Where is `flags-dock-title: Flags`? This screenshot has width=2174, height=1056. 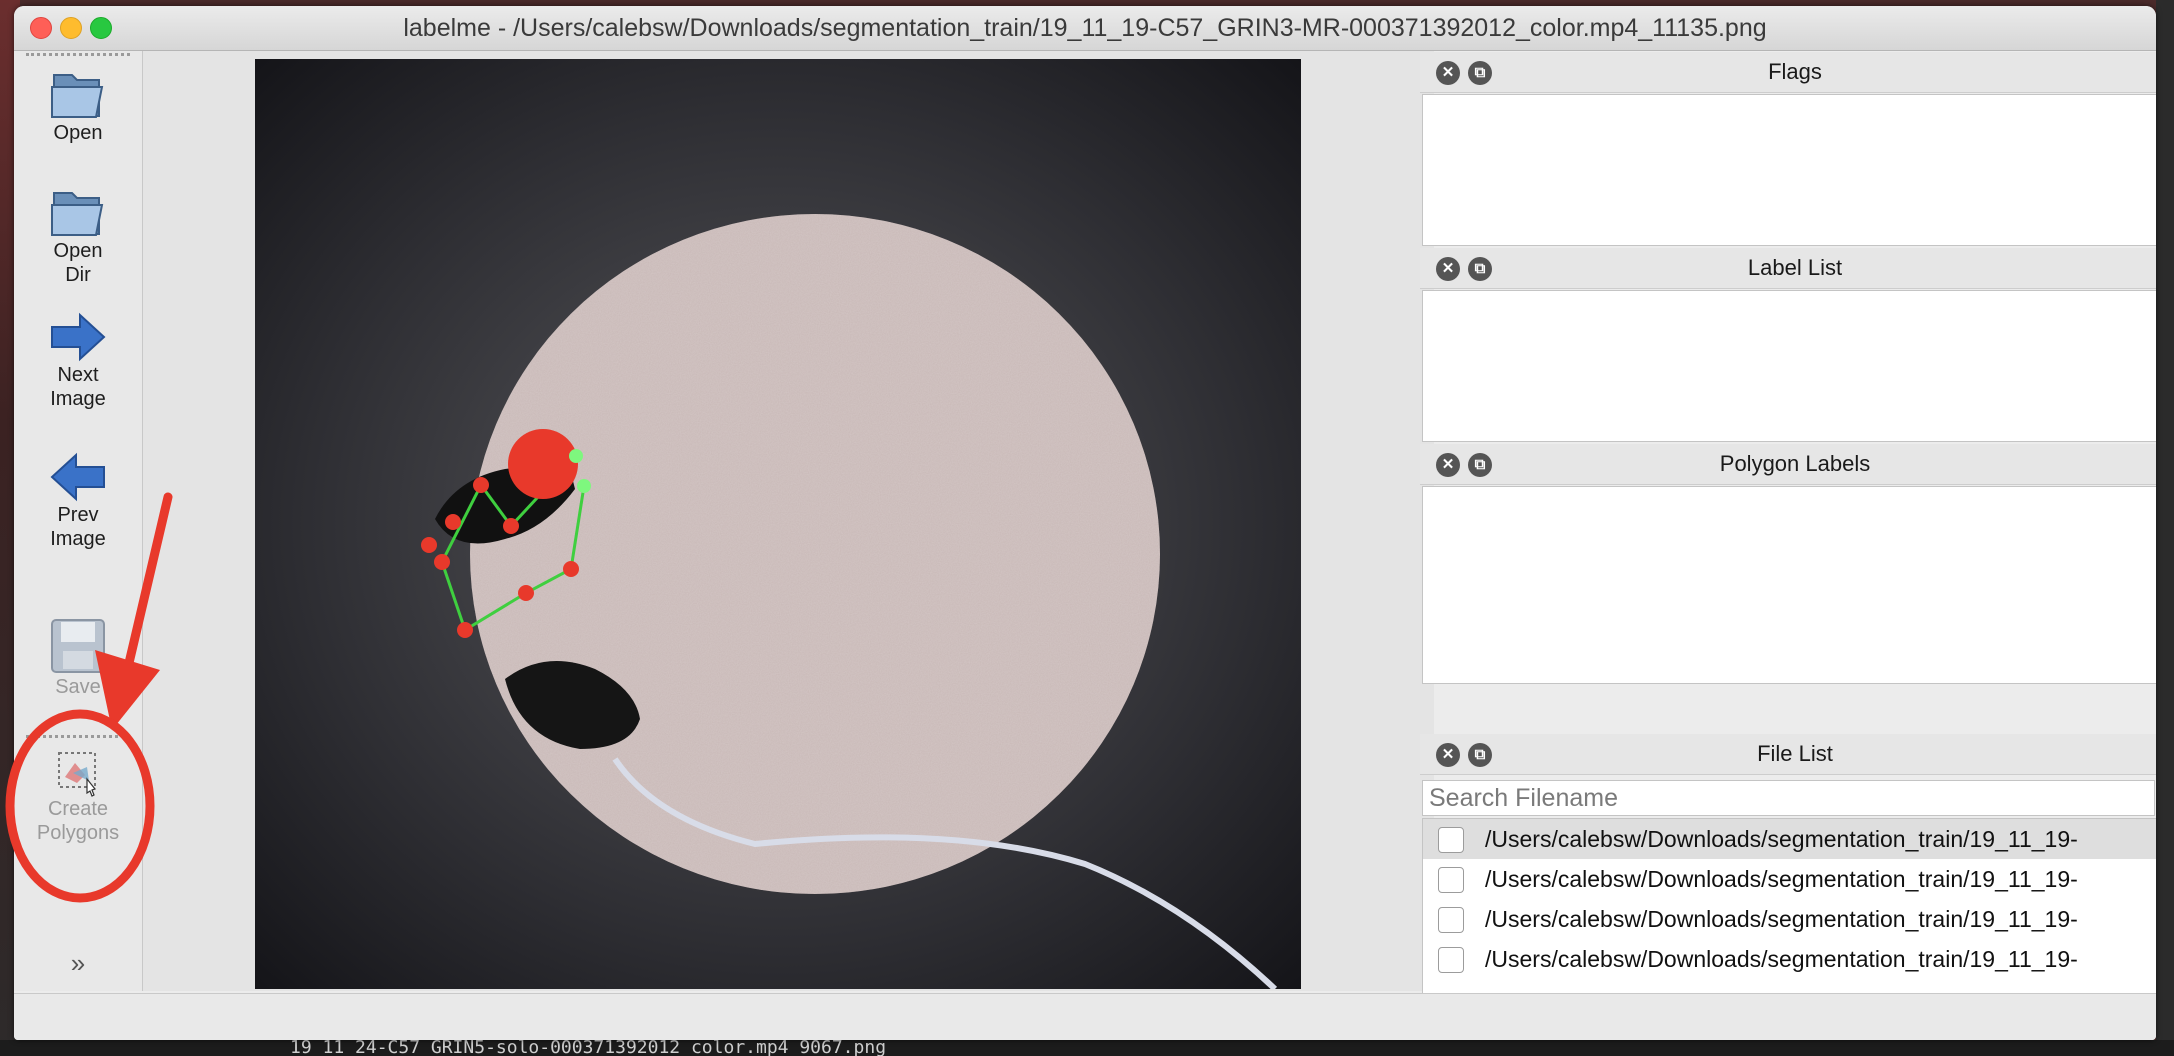
flags-dock-title: Flags is located at coordinates (1795, 71).